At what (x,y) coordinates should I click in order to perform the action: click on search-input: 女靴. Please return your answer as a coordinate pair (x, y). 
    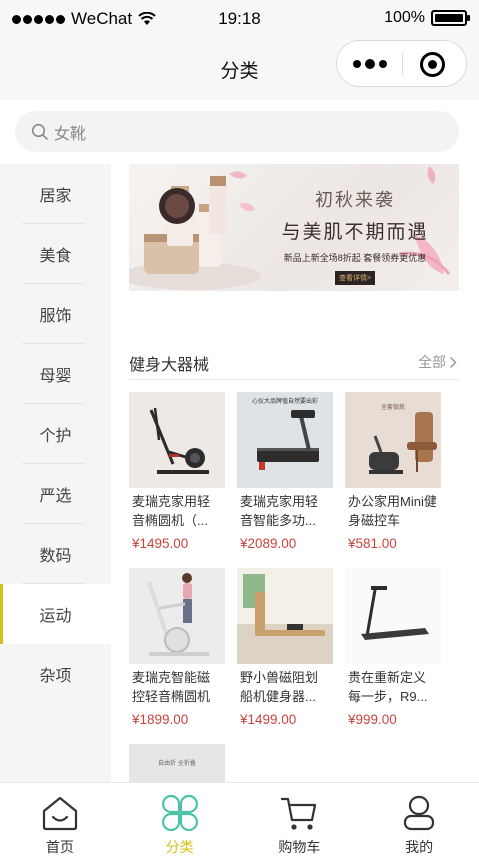
    Looking at the image, I should click on (237, 131).